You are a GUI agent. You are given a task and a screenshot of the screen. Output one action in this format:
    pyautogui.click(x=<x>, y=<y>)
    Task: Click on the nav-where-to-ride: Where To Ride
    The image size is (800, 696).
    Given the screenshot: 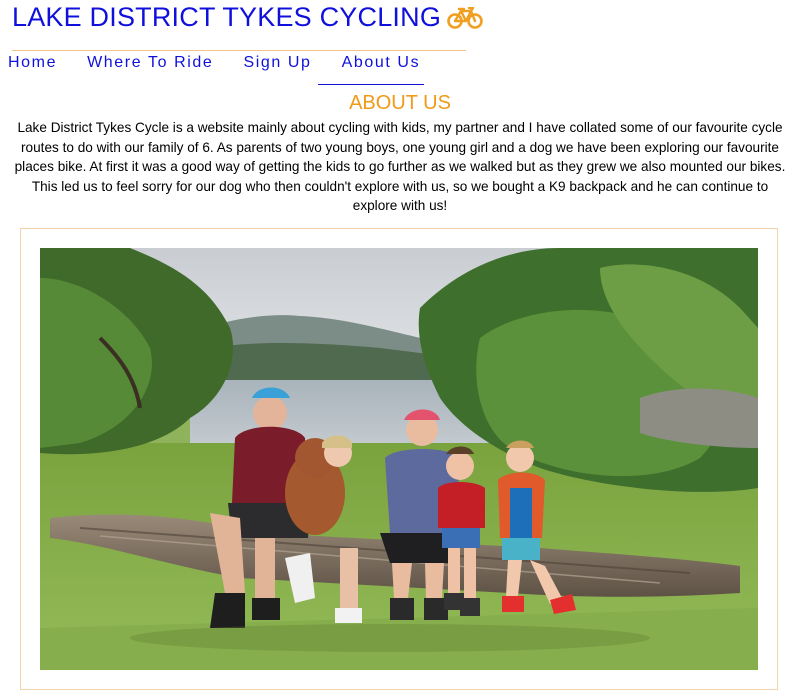 What is the action you would take?
    pyautogui.click(x=150, y=63)
    